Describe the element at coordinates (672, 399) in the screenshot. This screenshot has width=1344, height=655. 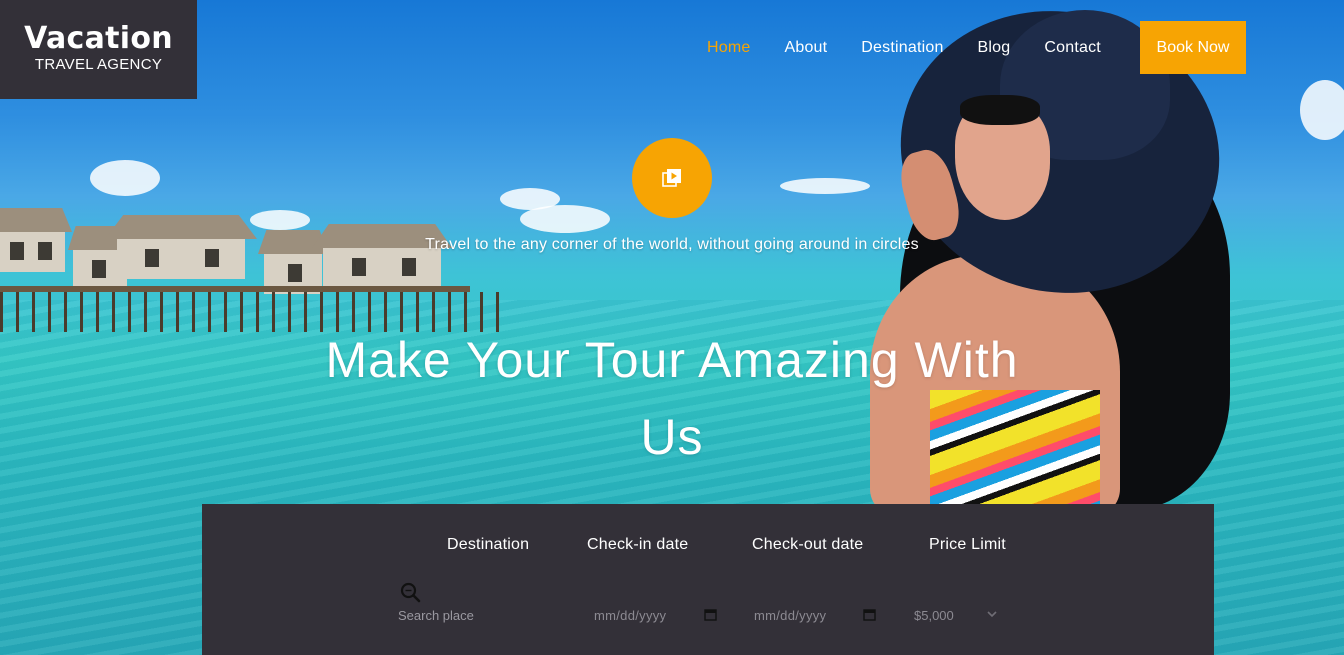
I see `hero-headline: Make Your Tour Amazing With Us` at that location.